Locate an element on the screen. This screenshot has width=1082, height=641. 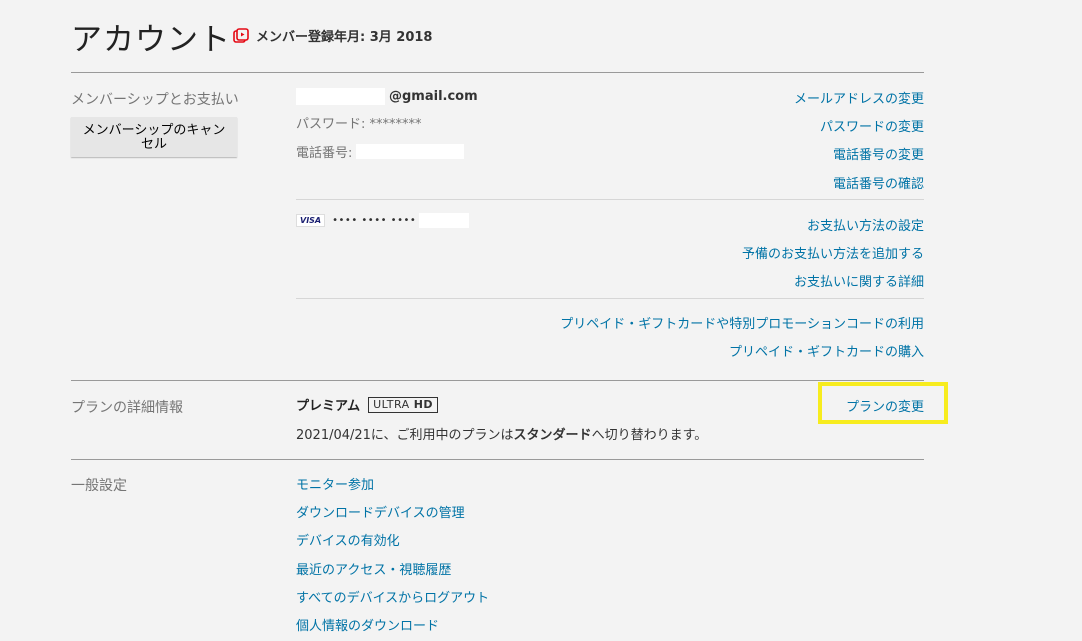
buy-gift-card-link: プリペイド・ギフトカードの購入 is located at coordinates (826, 350).